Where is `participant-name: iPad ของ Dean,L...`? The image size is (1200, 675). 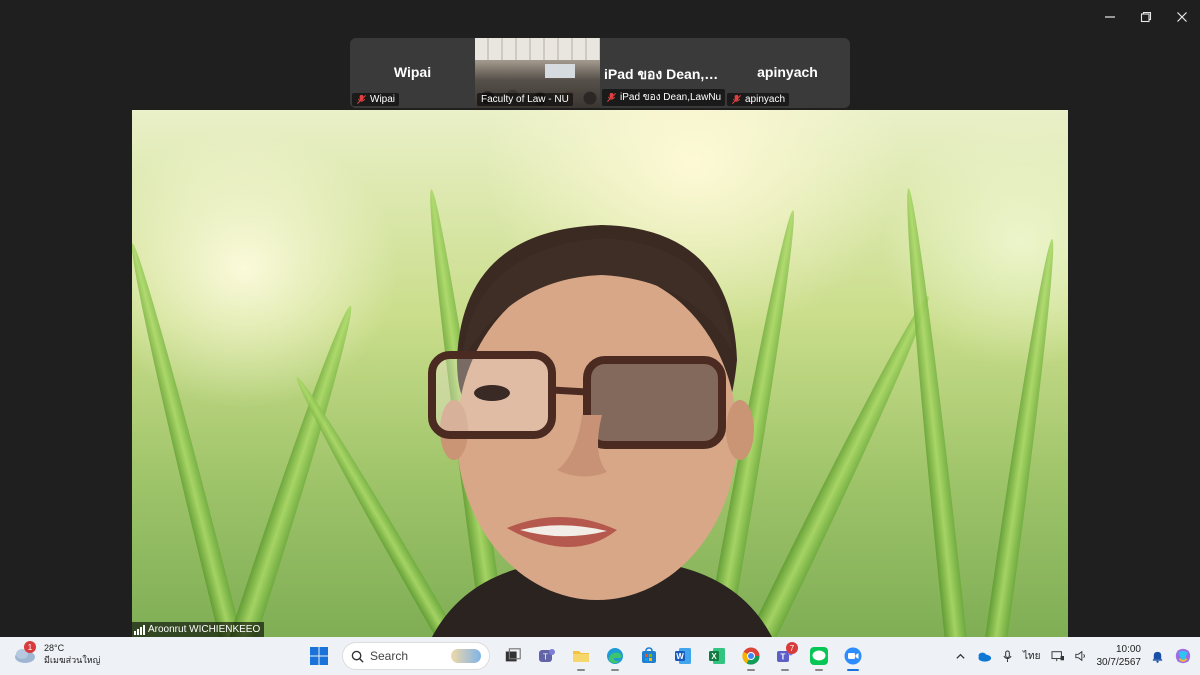 participant-name: iPad ของ Dean,L... is located at coordinates (664, 74).